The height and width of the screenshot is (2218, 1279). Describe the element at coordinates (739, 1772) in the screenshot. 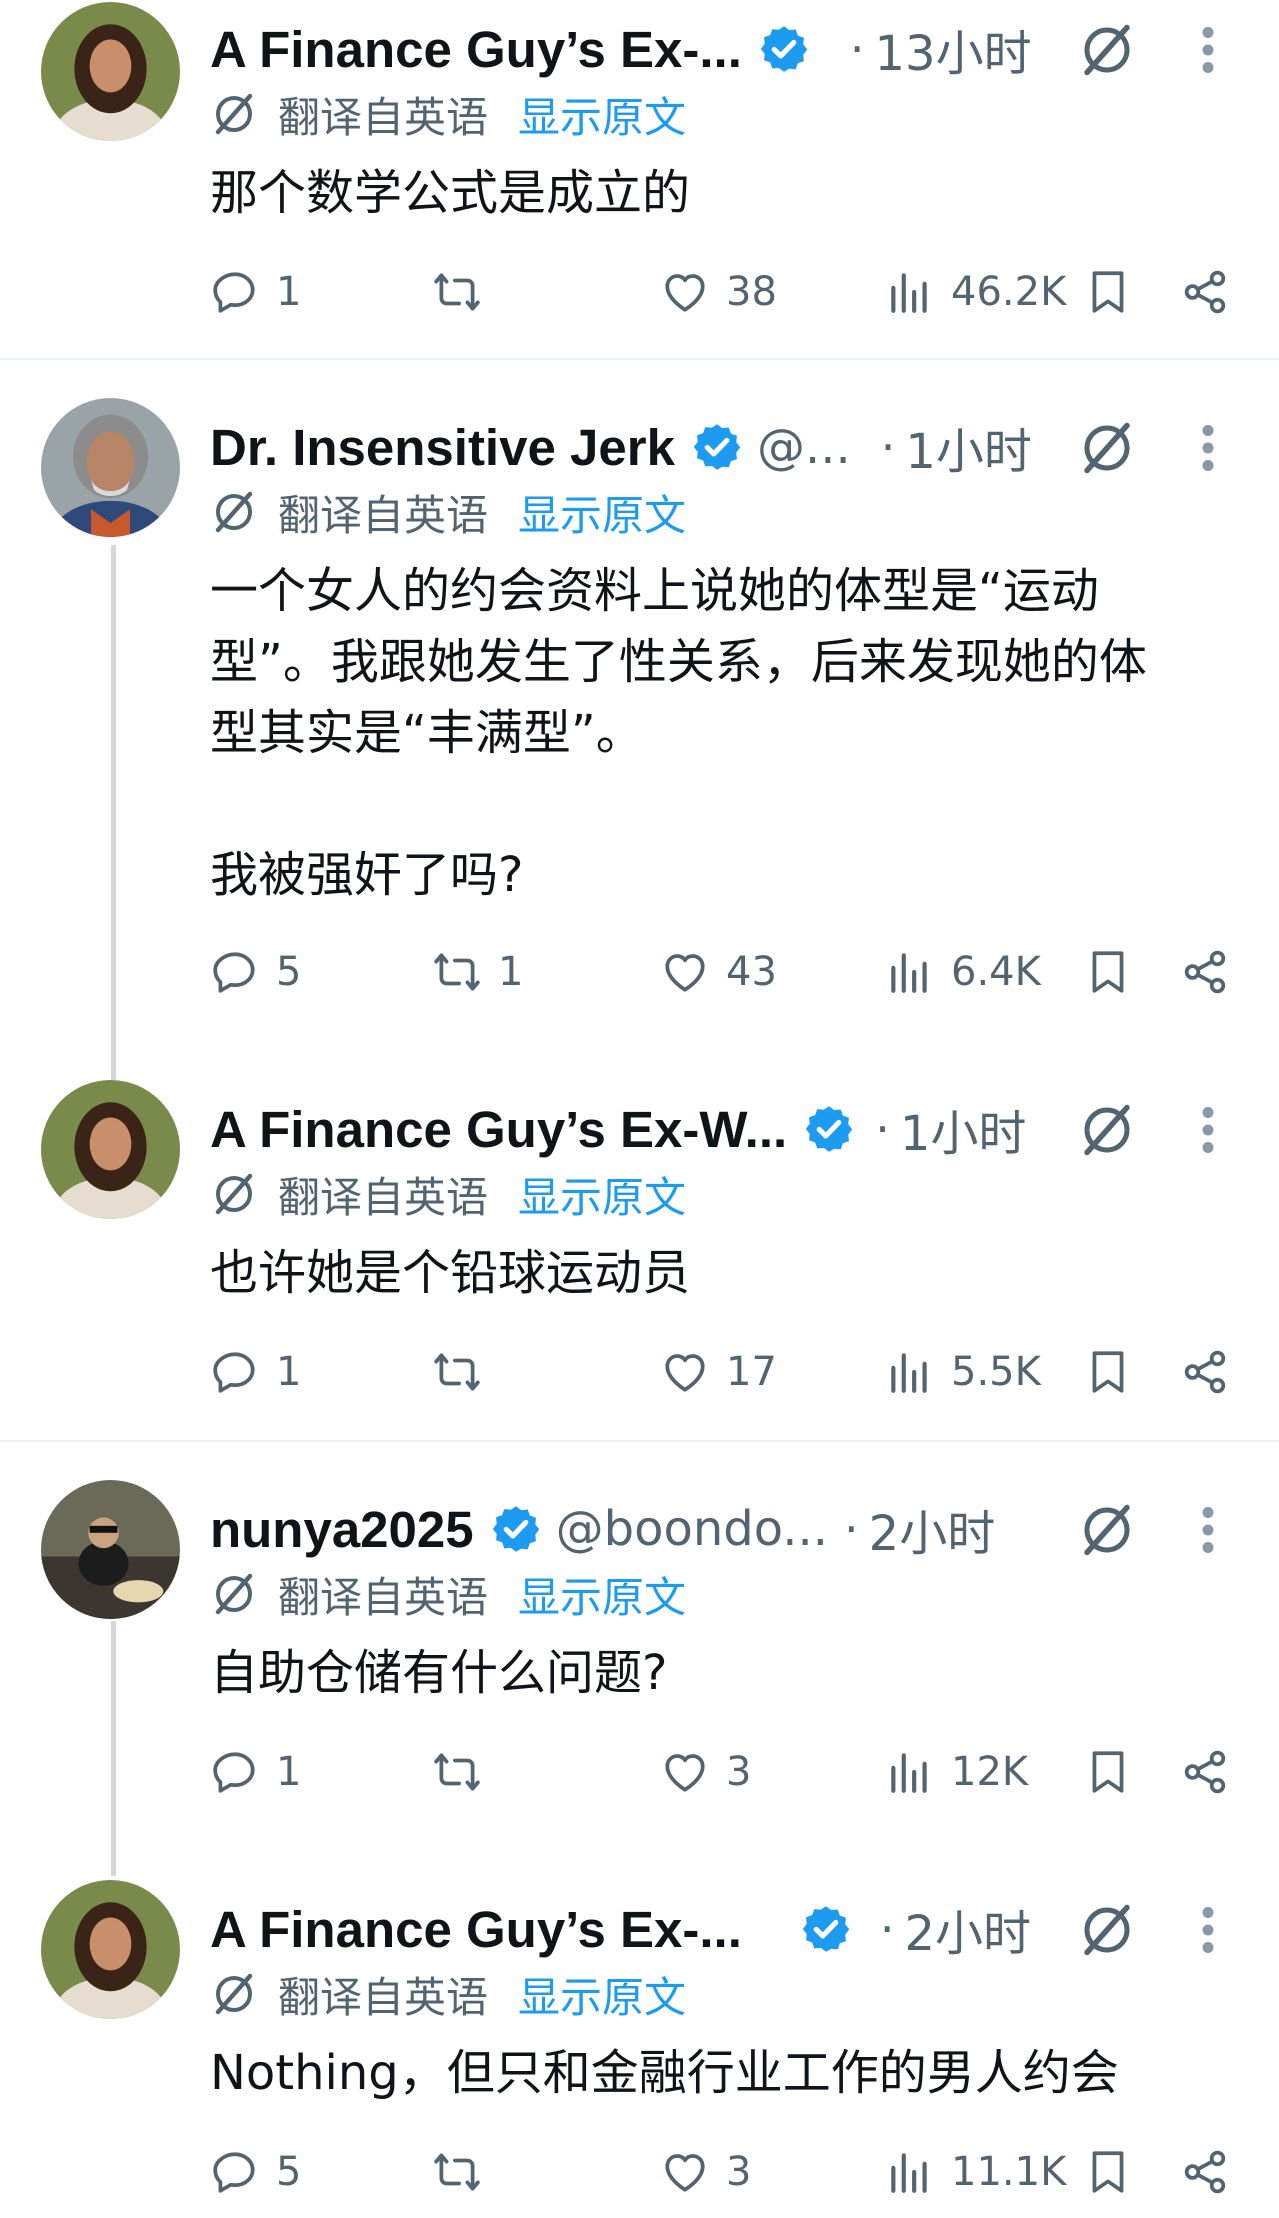

I see `like-count: 3` at that location.